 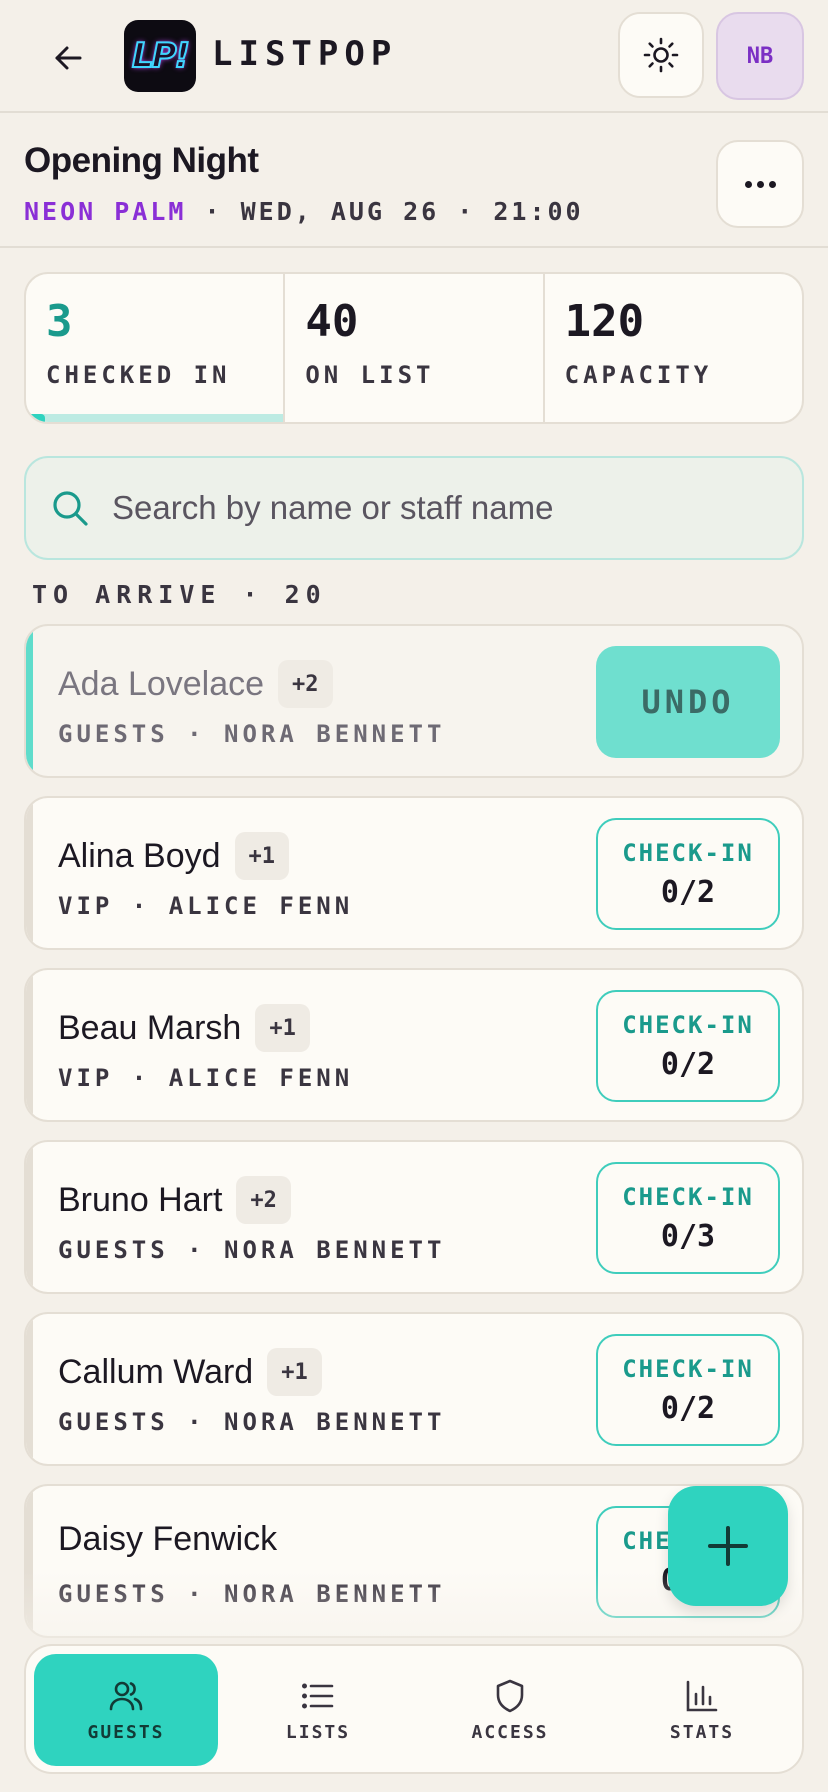 I want to click on guest-name-row: Beau Marsh +1, so click(x=184, y=1028).